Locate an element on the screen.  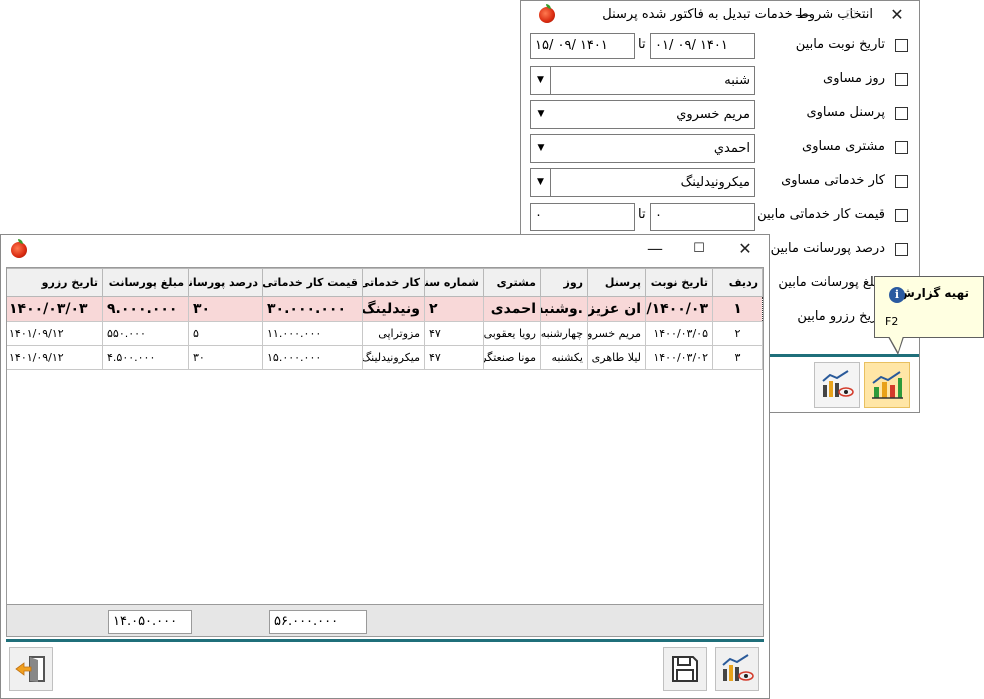
cell-service-price: ۱۵.۰۰۰.۰۰۰ is located at coordinates (312, 357).